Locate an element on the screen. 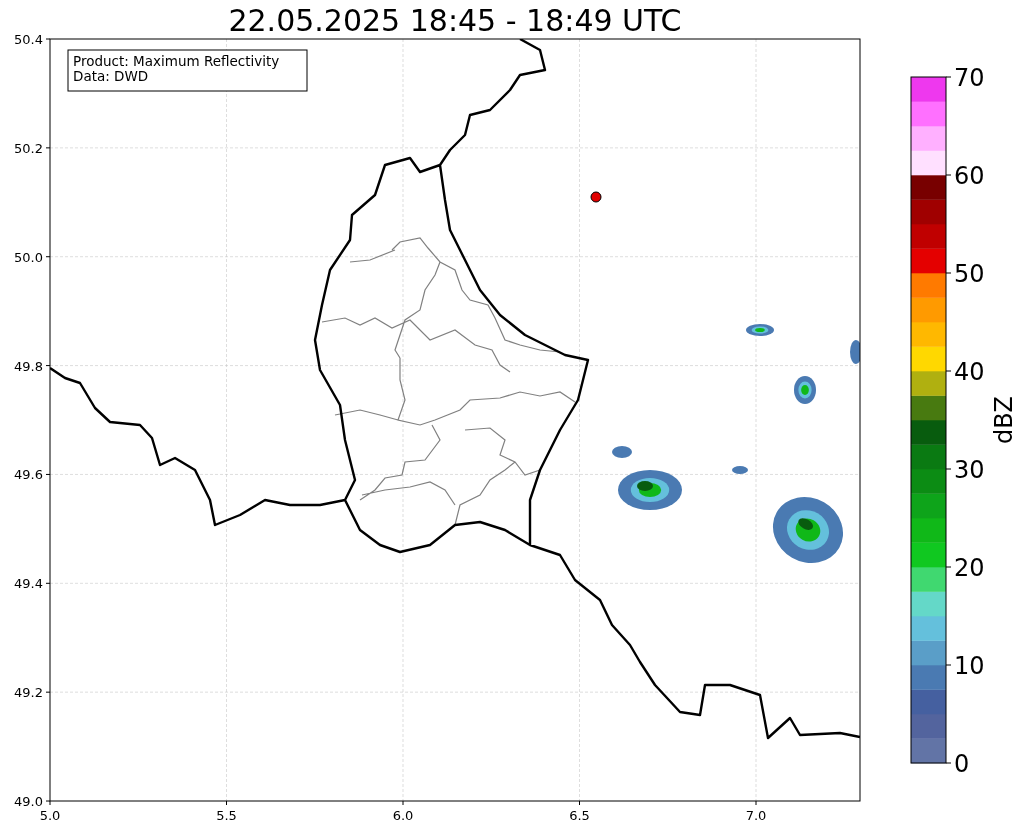 The width and height of the screenshot is (1023, 834). y-tick-label: 49.4 is located at coordinates (28, 584).